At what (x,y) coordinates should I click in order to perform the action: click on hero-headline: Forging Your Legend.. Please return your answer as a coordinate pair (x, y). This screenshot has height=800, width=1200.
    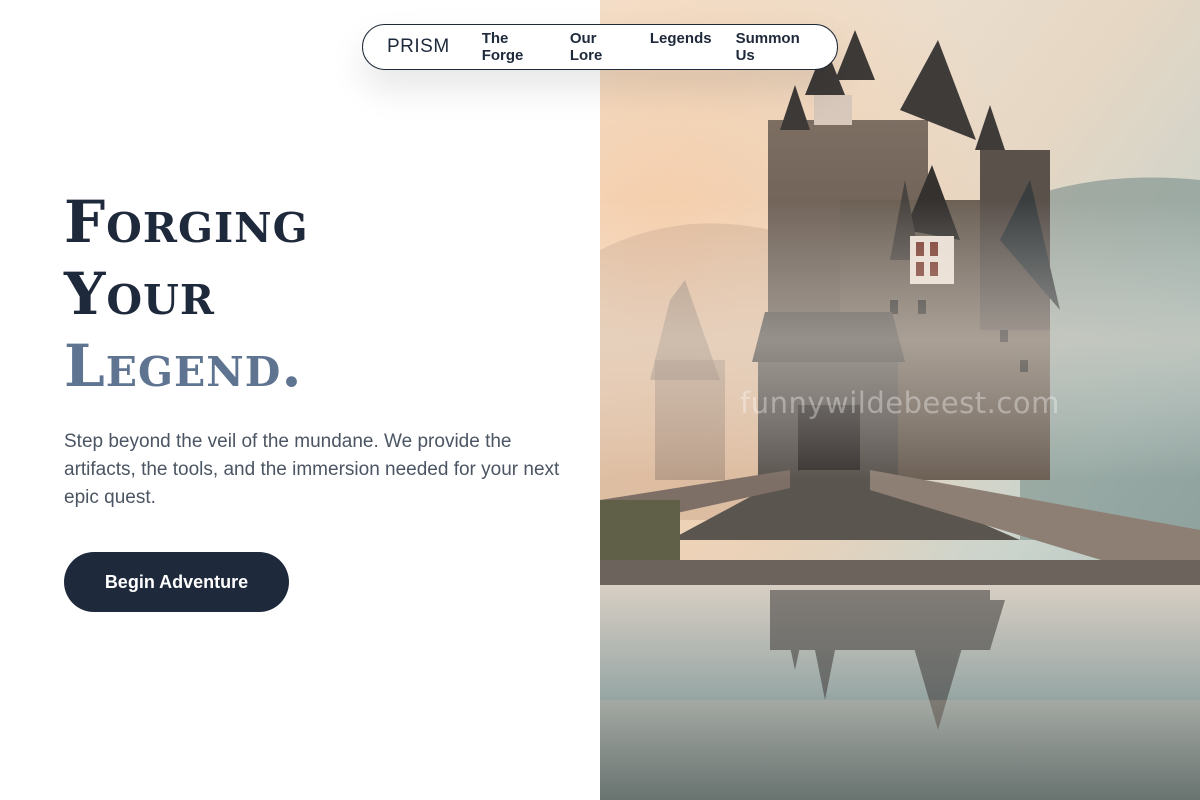
    Looking at the image, I should click on (186, 294).